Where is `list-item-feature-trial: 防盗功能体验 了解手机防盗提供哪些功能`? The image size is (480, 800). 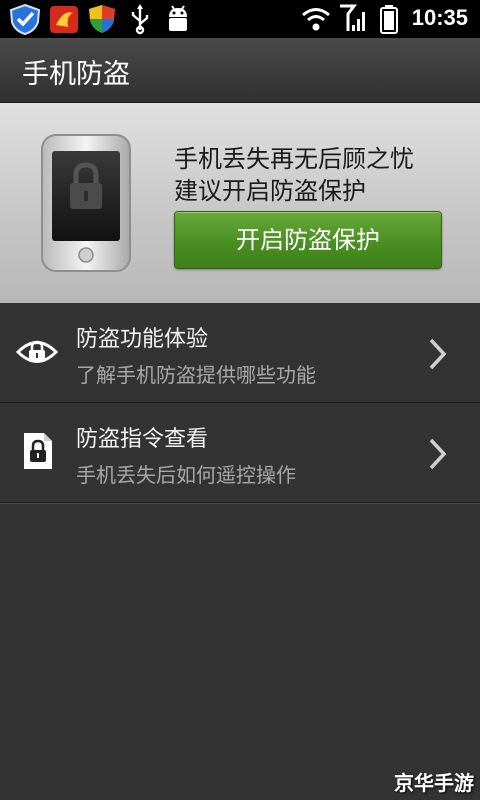
list-item-feature-trial: 防盗功能体验 了解手机防盗提供哪些功能 is located at coordinates (240, 353).